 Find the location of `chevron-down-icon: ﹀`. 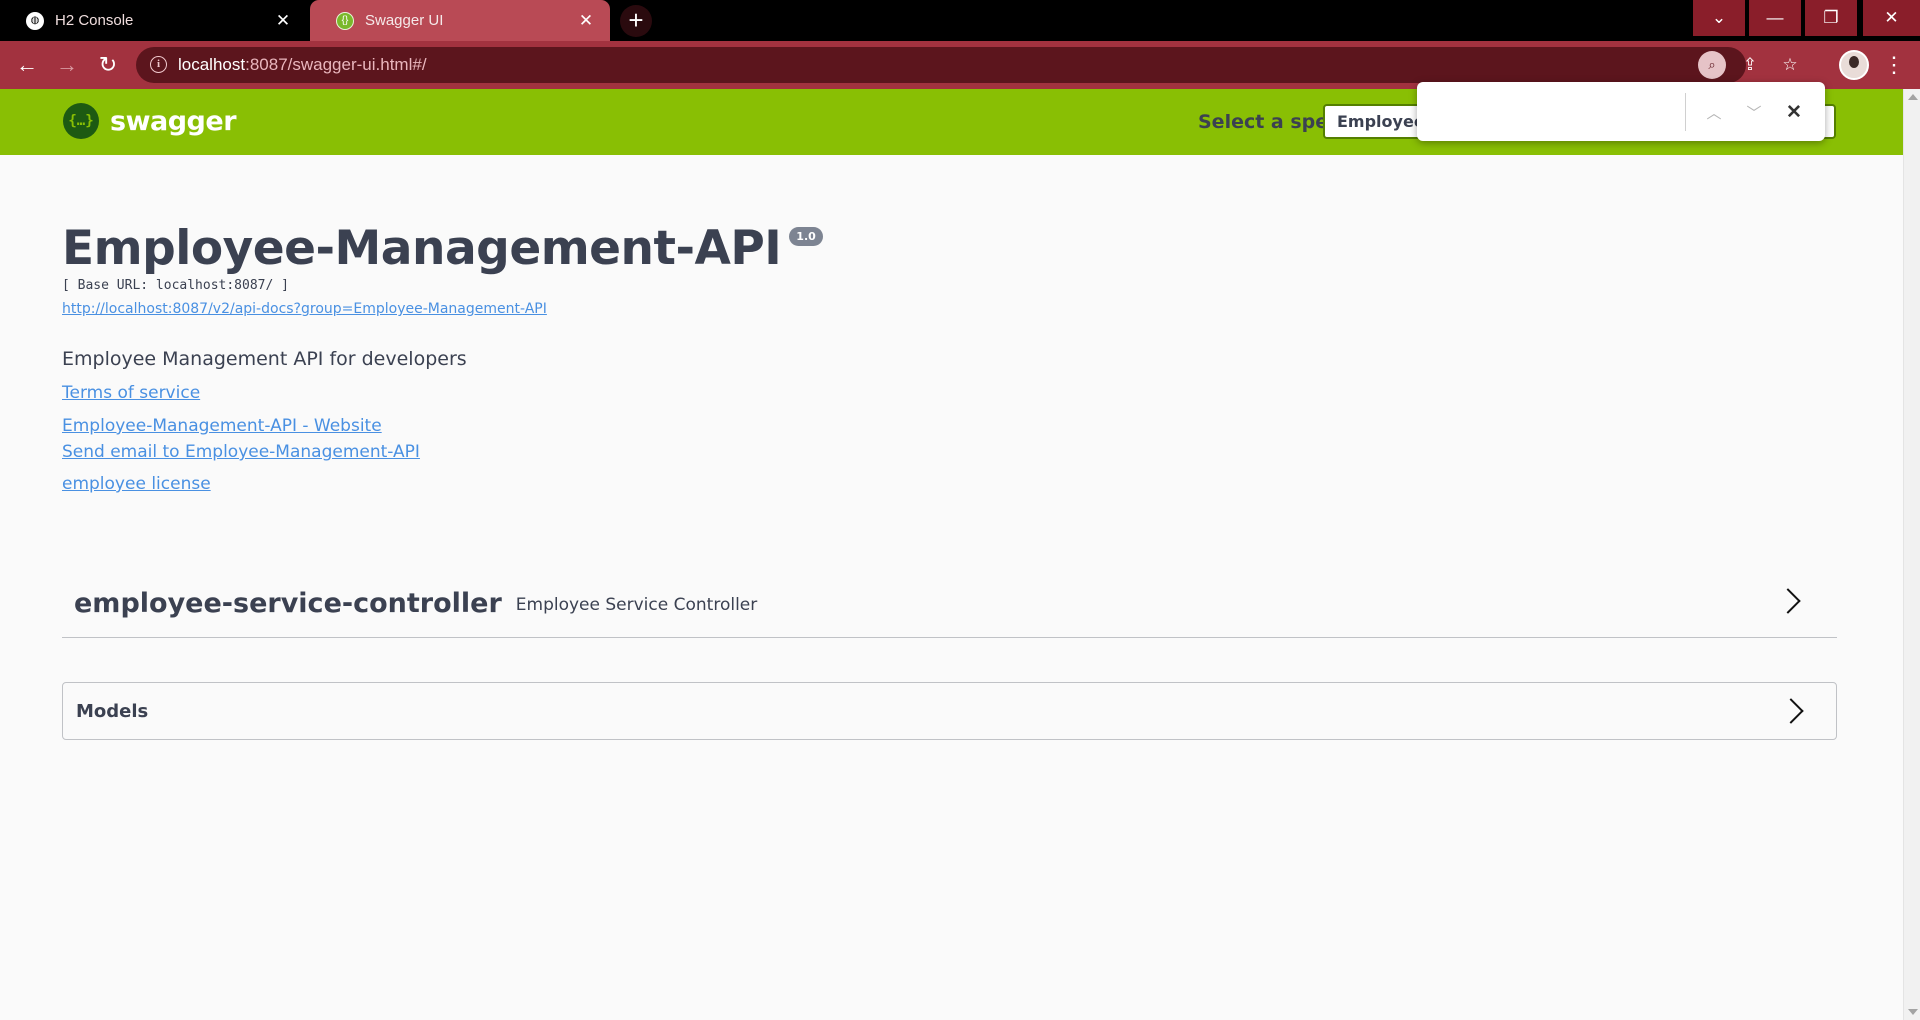

chevron-down-icon: ﹀ is located at coordinates (1754, 112).